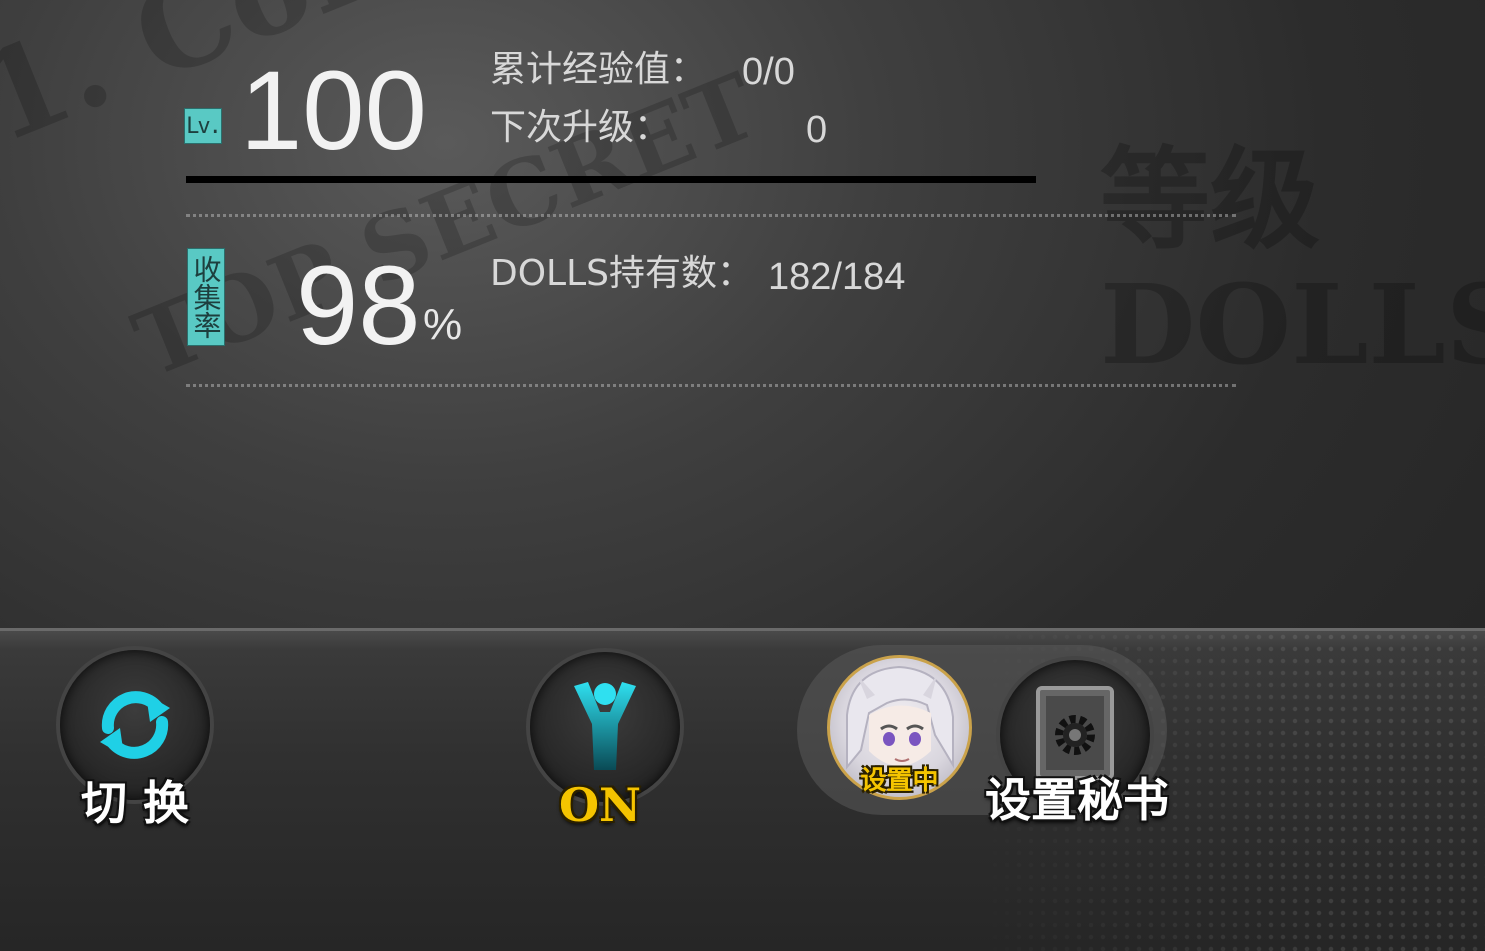  Describe the element at coordinates (899, 781) in the screenshot. I see `secretary-status-label: 设置中` at that location.